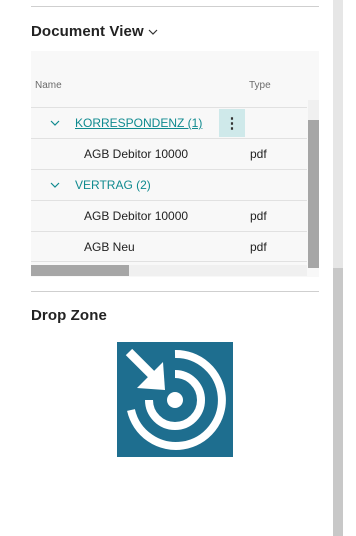 The height and width of the screenshot is (536, 356). Describe the element at coordinates (338, 402) in the screenshot. I see `page-scrollbar-thumb` at that location.